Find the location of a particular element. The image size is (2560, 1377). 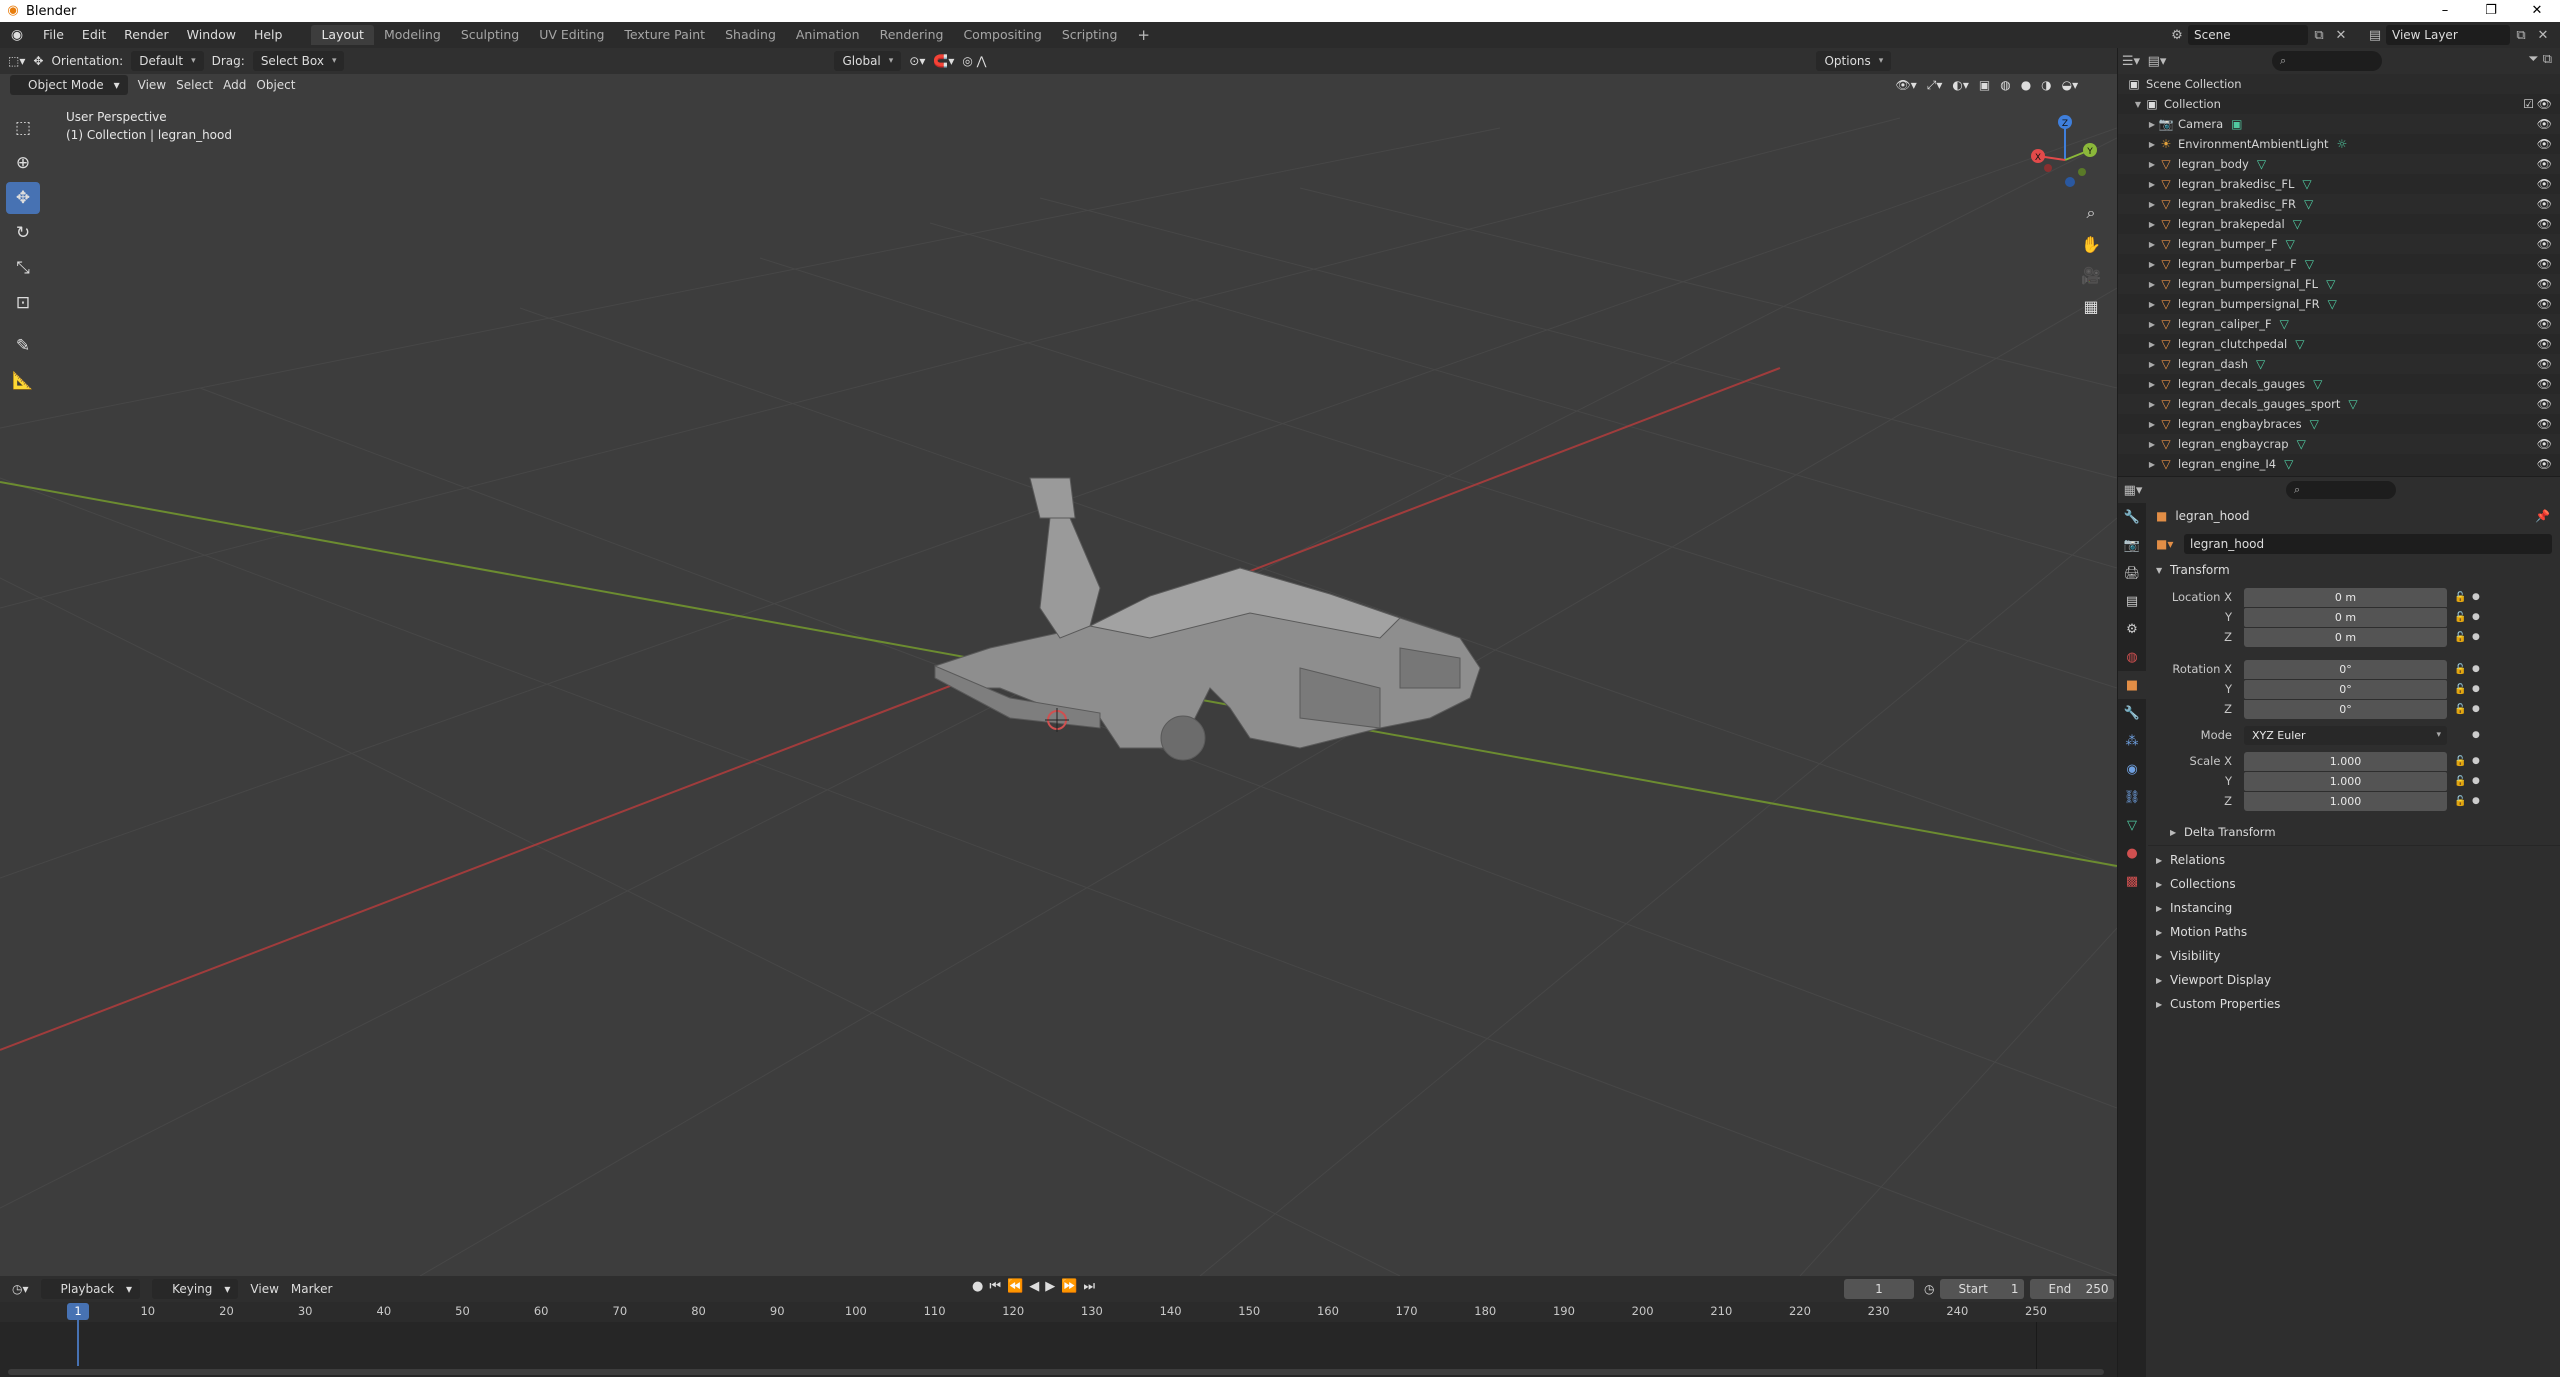

object-datablock-icon: ■▾ is located at coordinates (2170, 544).